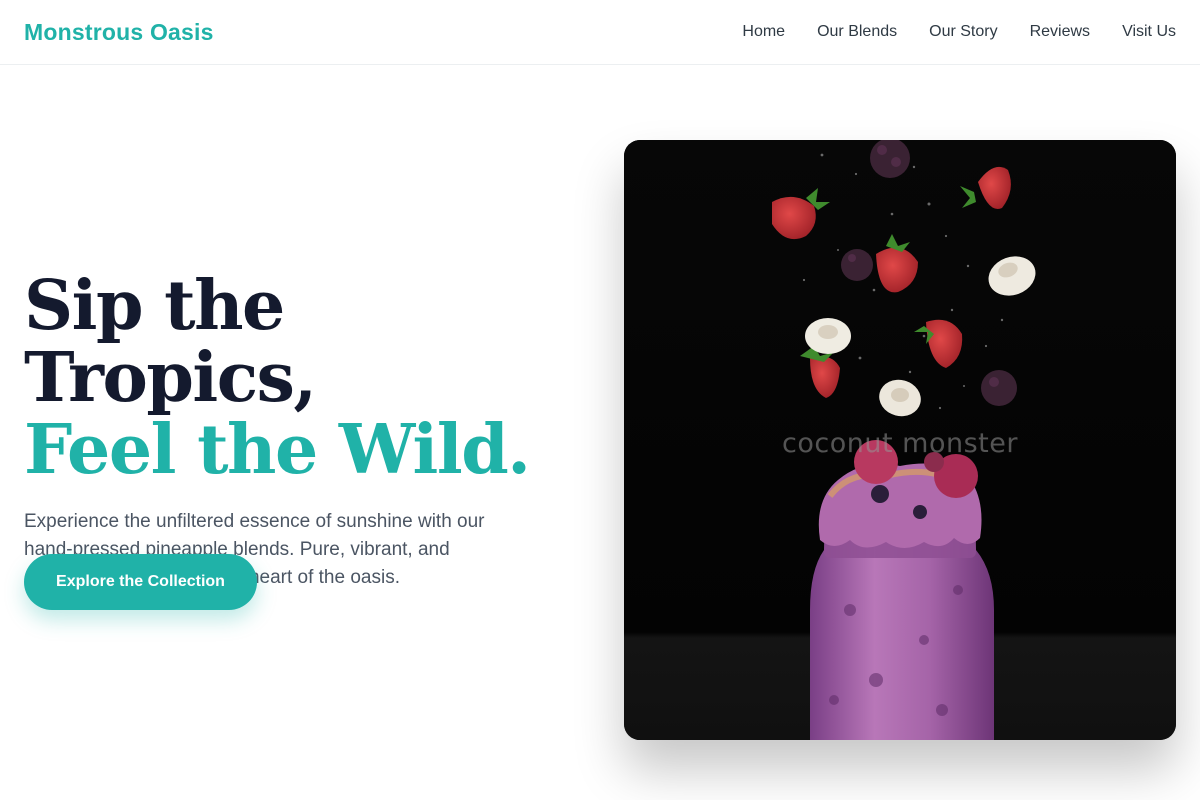  Describe the element at coordinates (1060, 32) in the screenshot. I see `nav-reviews: Reviews` at that location.